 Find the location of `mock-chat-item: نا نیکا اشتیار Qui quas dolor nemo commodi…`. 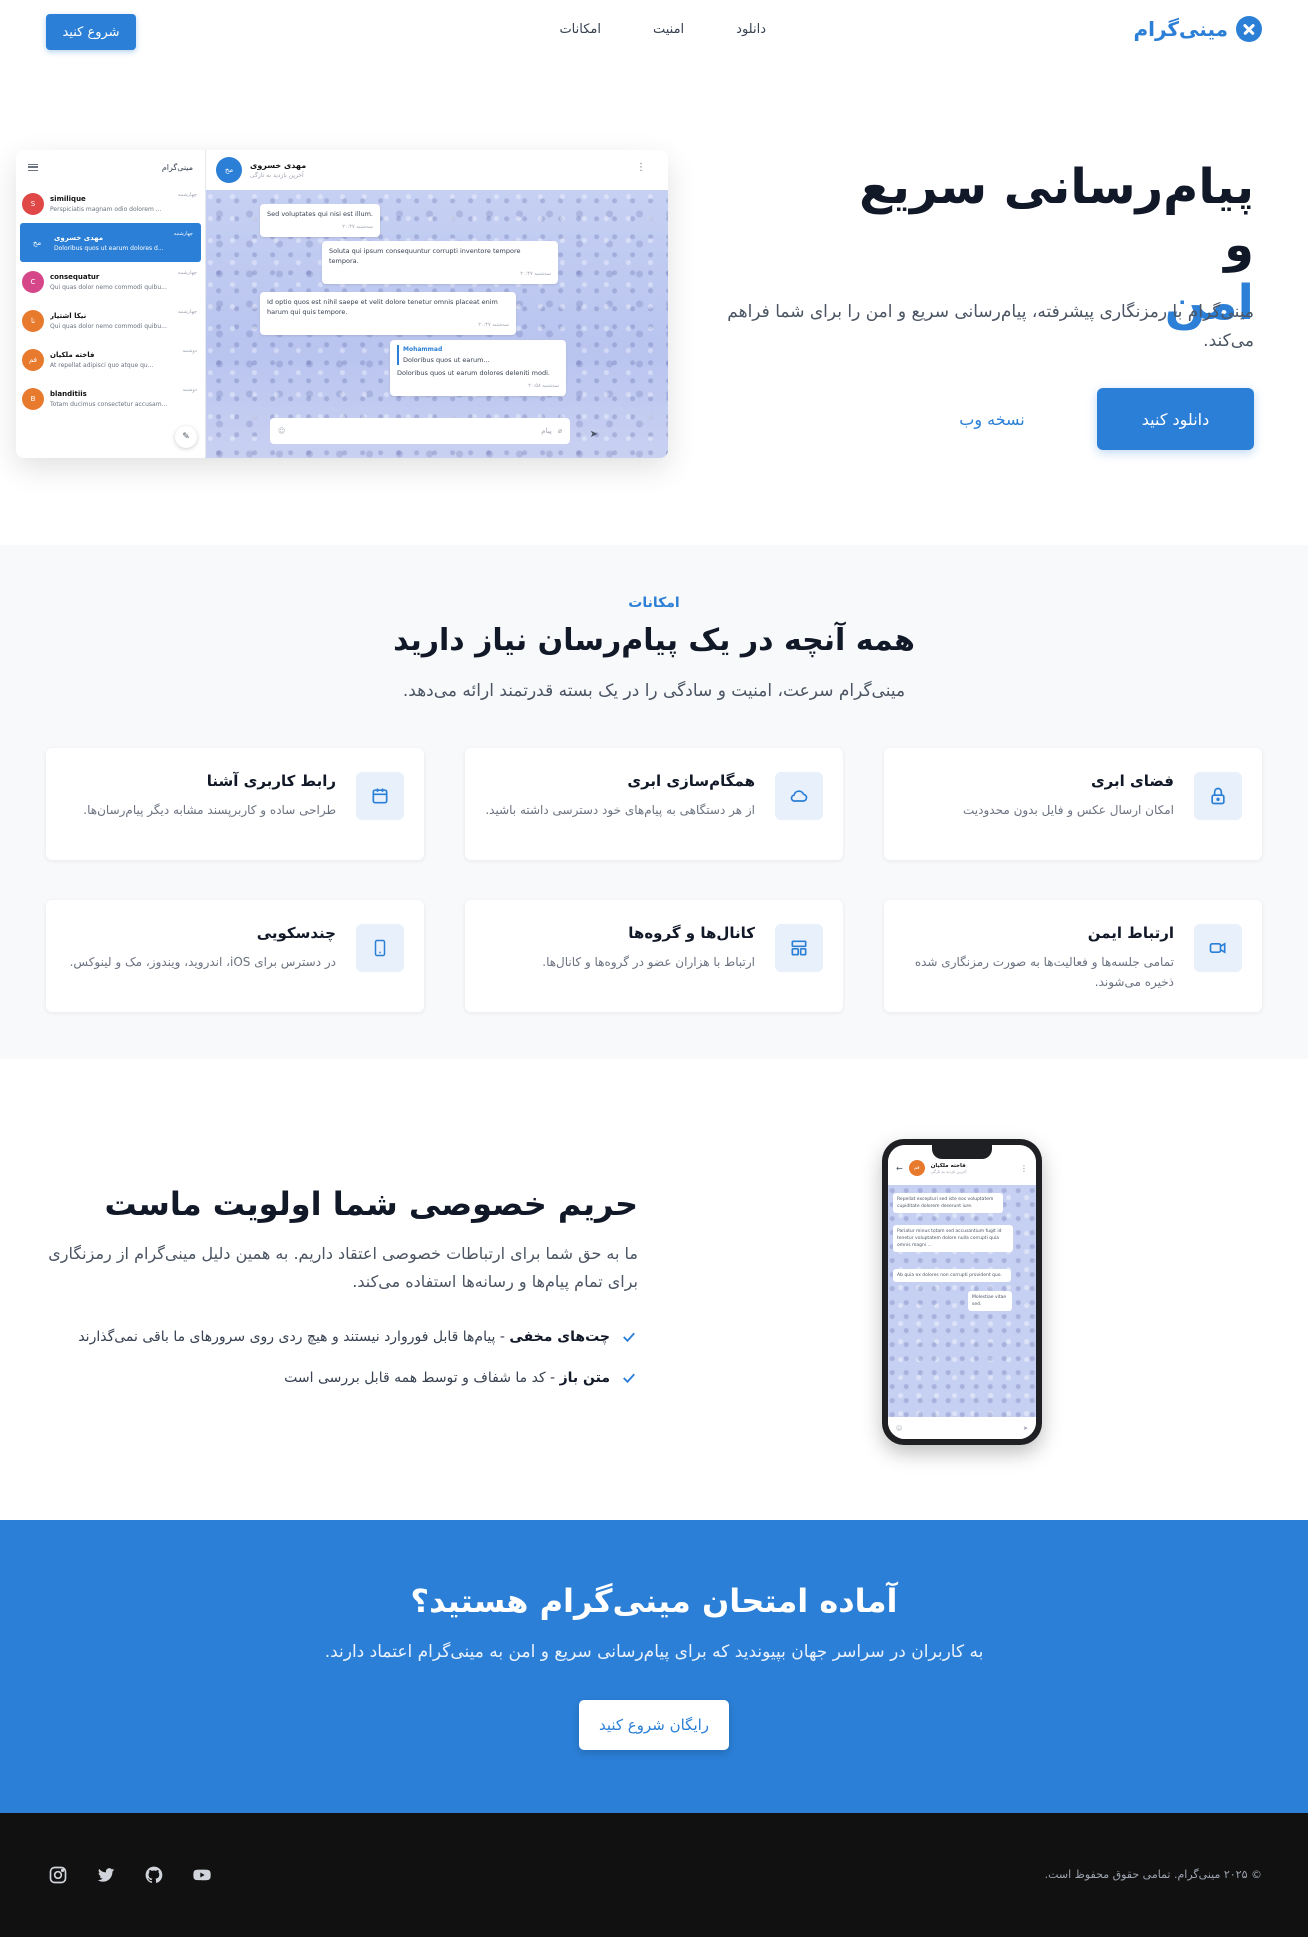

mock-chat-item: نا نیکا اشتیار Qui quas dolor nemo commodi… is located at coordinates (110, 320).